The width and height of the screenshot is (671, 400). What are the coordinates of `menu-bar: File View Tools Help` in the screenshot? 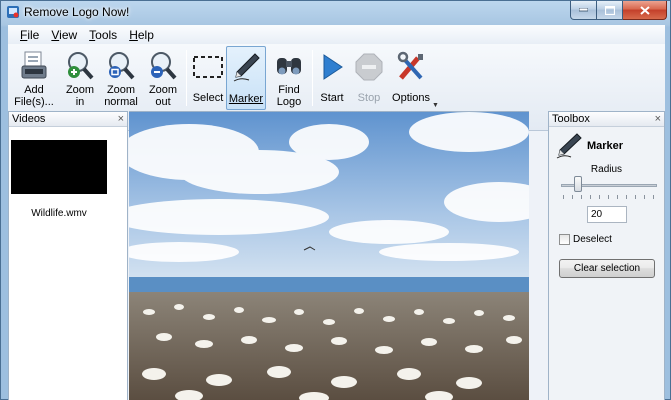 It's located at (336, 34).